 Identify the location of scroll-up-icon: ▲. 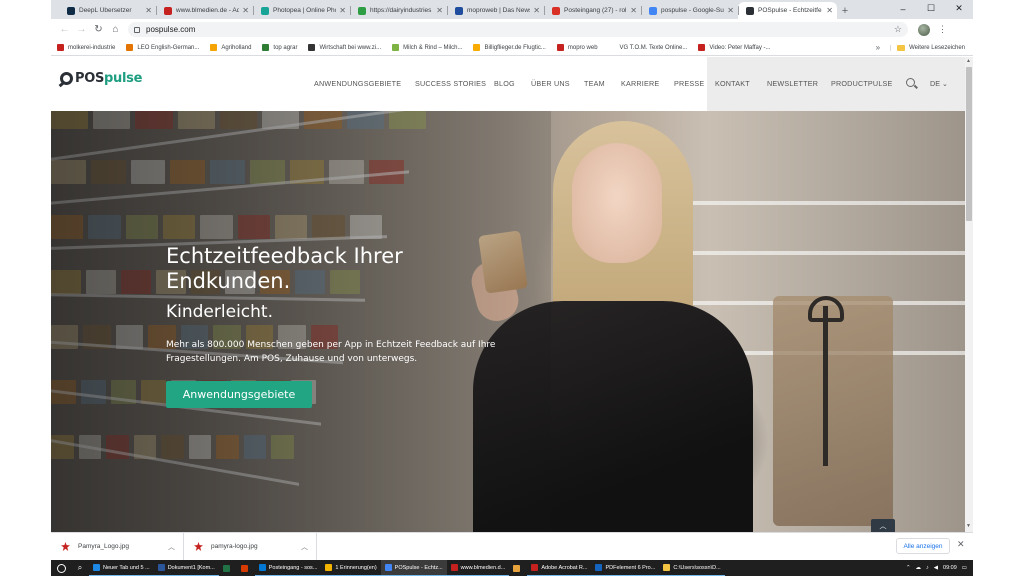
(968, 61).